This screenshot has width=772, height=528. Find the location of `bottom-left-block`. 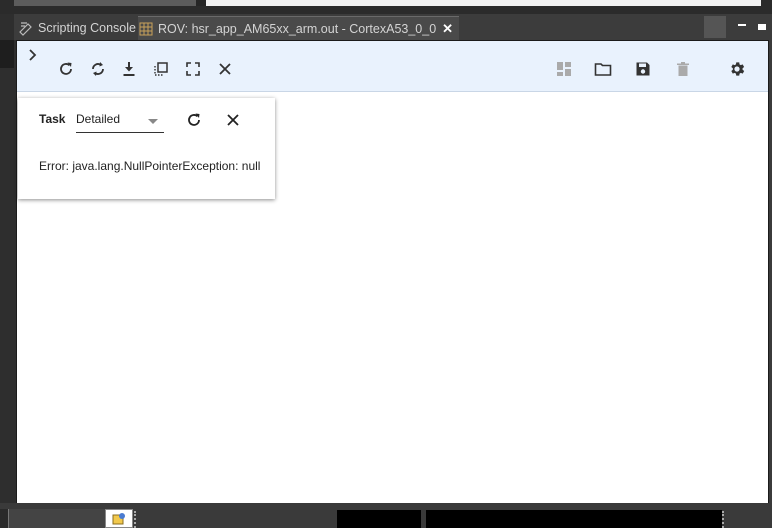

bottom-left-block is located at coordinates (4, 518).